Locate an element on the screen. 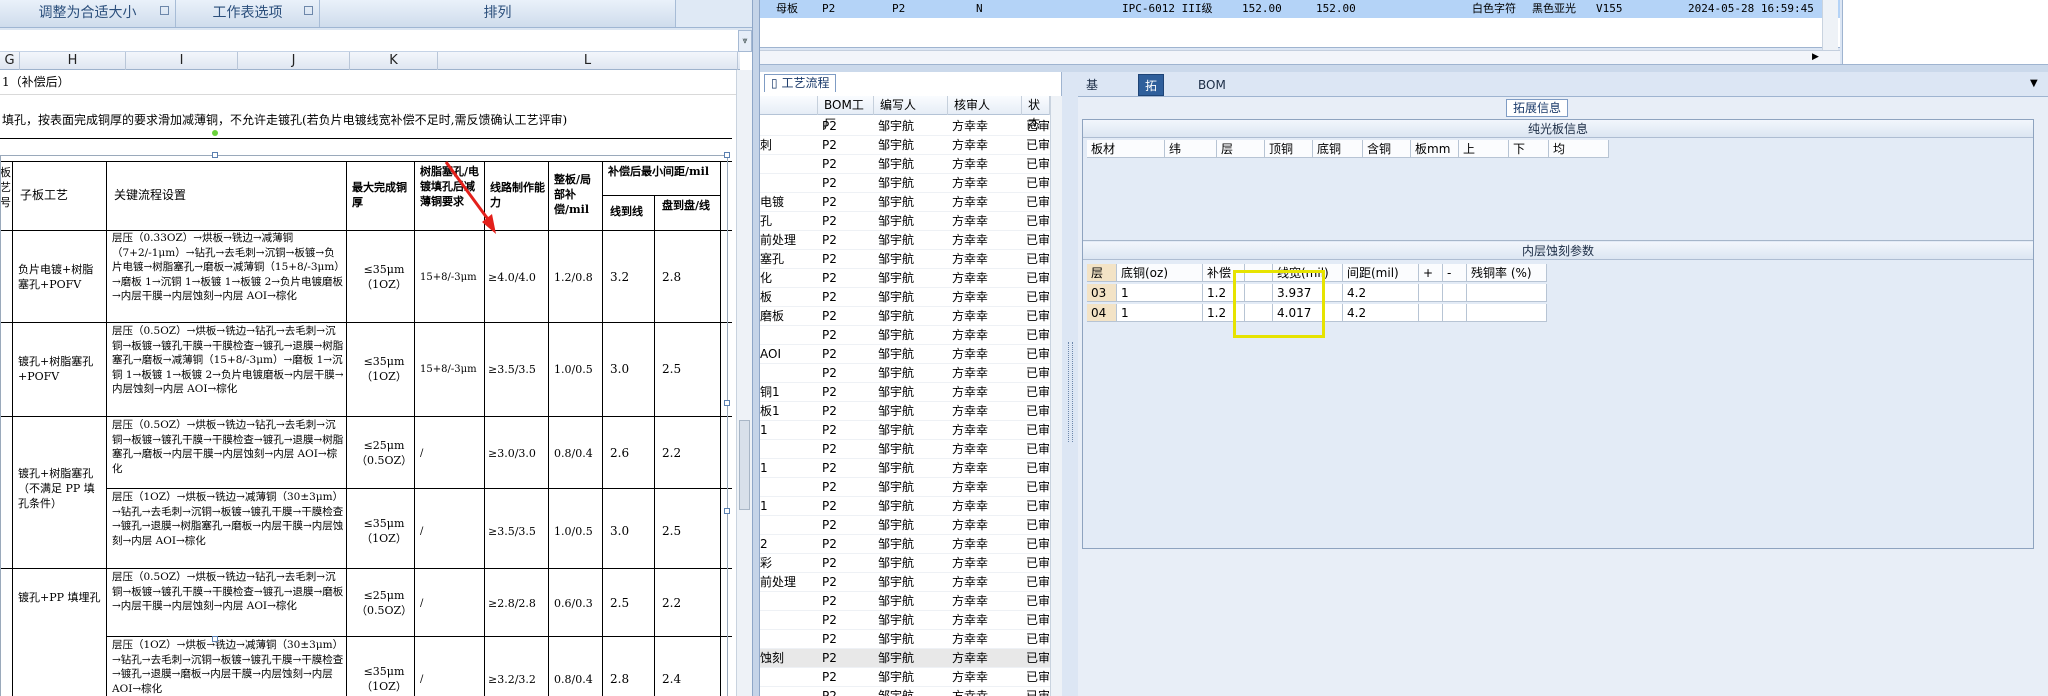 This screenshot has width=2048, height=696. table-row: 塞孔 P2 邹宇航 方幸幸 已审核 is located at coordinates (905, 259).